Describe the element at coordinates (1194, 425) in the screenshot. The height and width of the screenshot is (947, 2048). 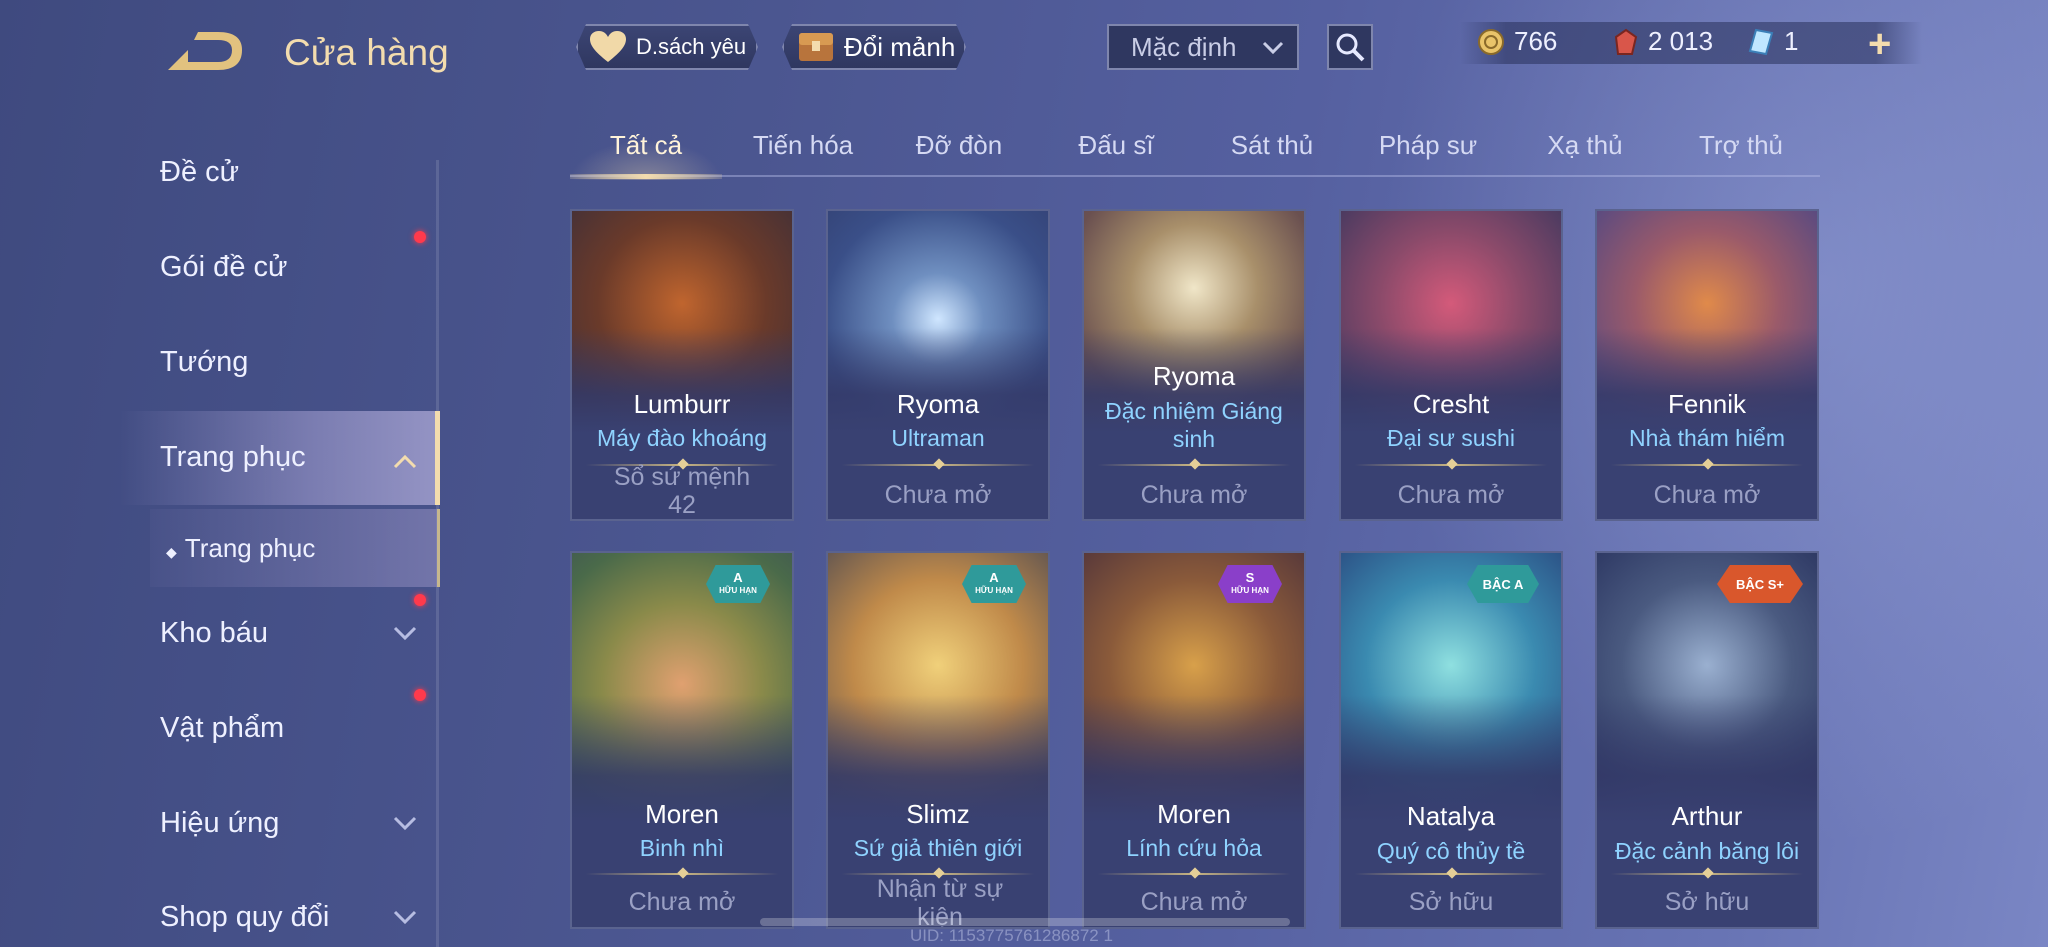
I see `skin-name: Đặc nhiệm Giáng sinh` at that location.